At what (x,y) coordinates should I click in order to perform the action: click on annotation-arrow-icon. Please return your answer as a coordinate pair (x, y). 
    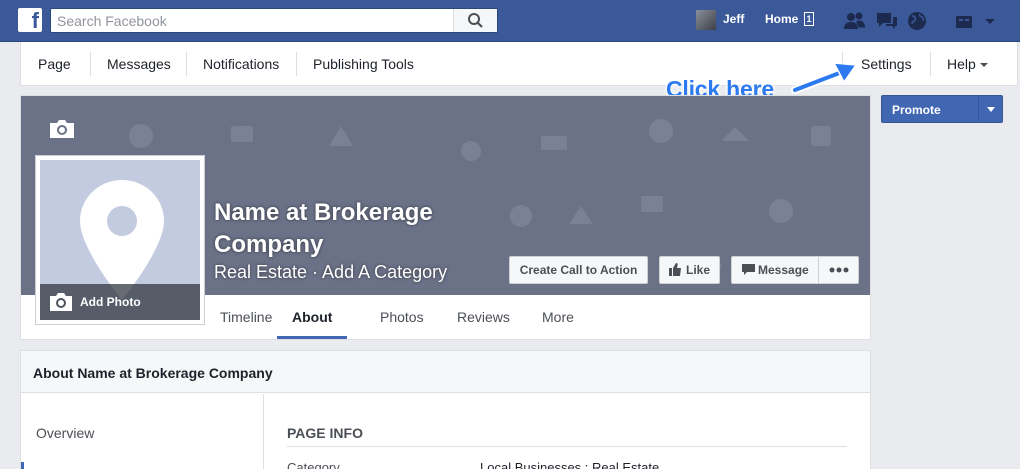
    Looking at the image, I should click on (824, 78).